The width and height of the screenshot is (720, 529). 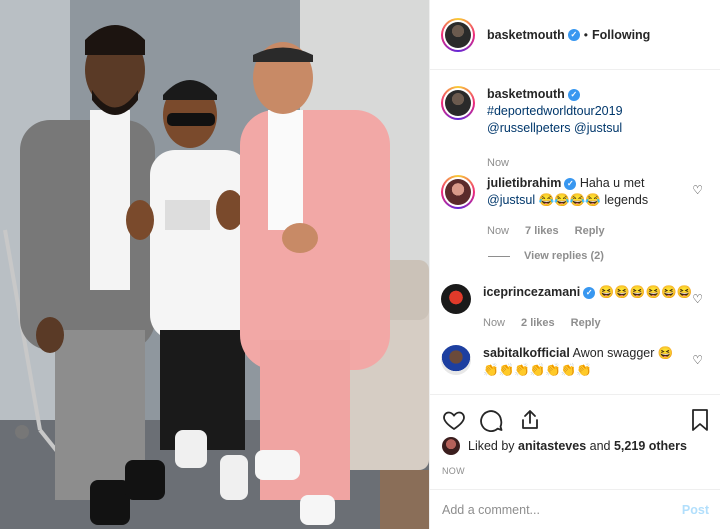 What do you see at coordinates (498, 163) in the screenshot?
I see `caption-time: Now` at bounding box center [498, 163].